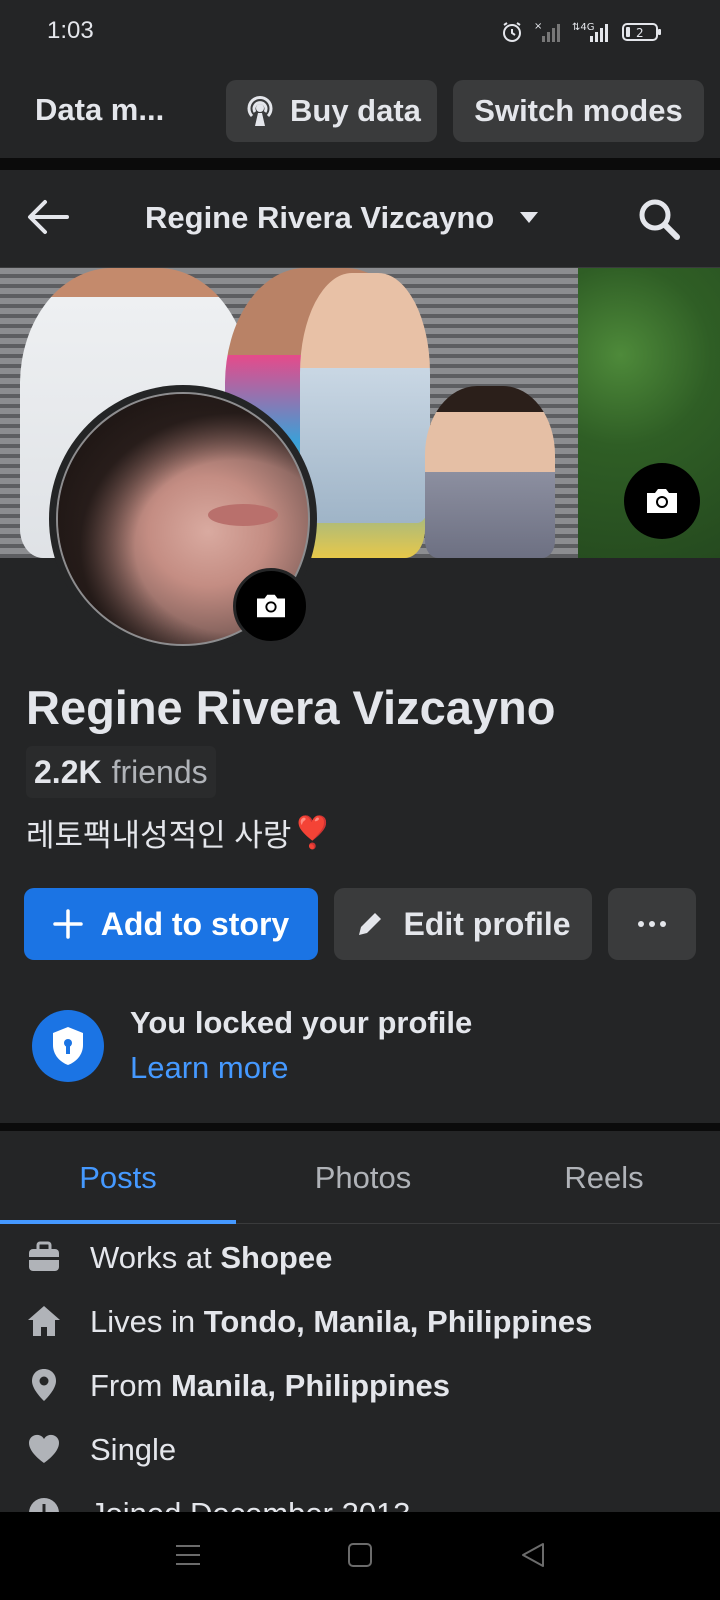  I want to click on more-dots-icon, so click(652, 924).